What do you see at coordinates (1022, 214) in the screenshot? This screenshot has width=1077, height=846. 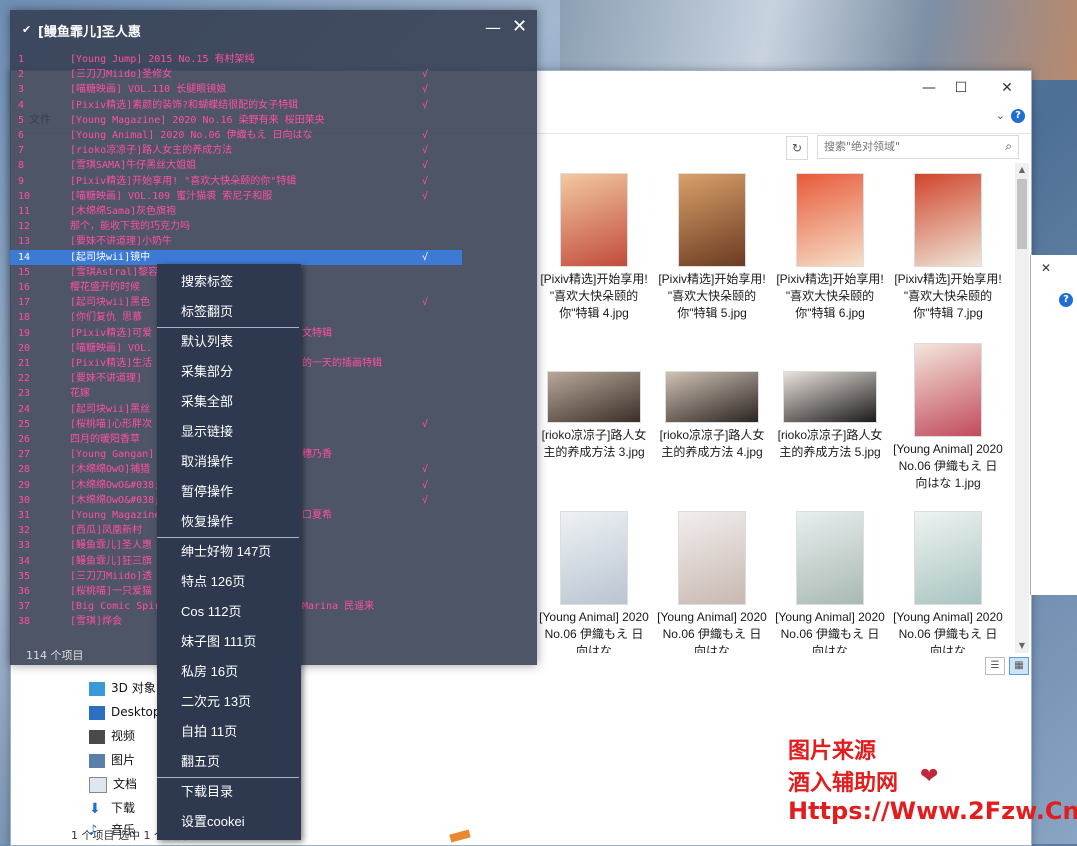 I see `scrollbar-thumb` at bounding box center [1022, 214].